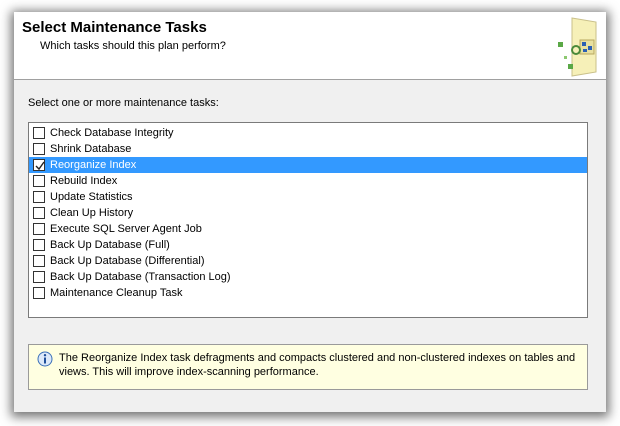 Image resolution: width=620 pixels, height=426 pixels. Describe the element at coordinates (91, 197) in the screenshot. I see `task-label: Update Statistics` at that location.